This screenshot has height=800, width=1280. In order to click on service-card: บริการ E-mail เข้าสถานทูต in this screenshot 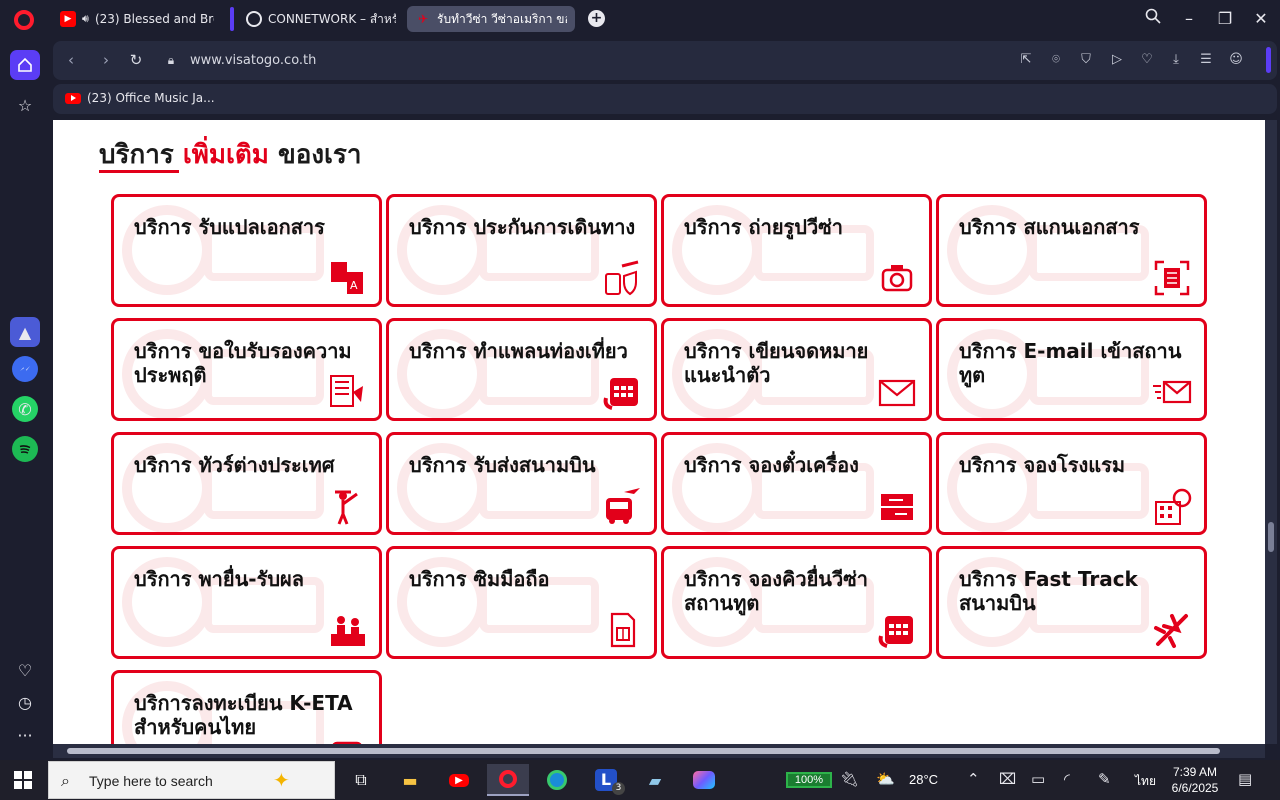, I will do `click(1071, 369)`.